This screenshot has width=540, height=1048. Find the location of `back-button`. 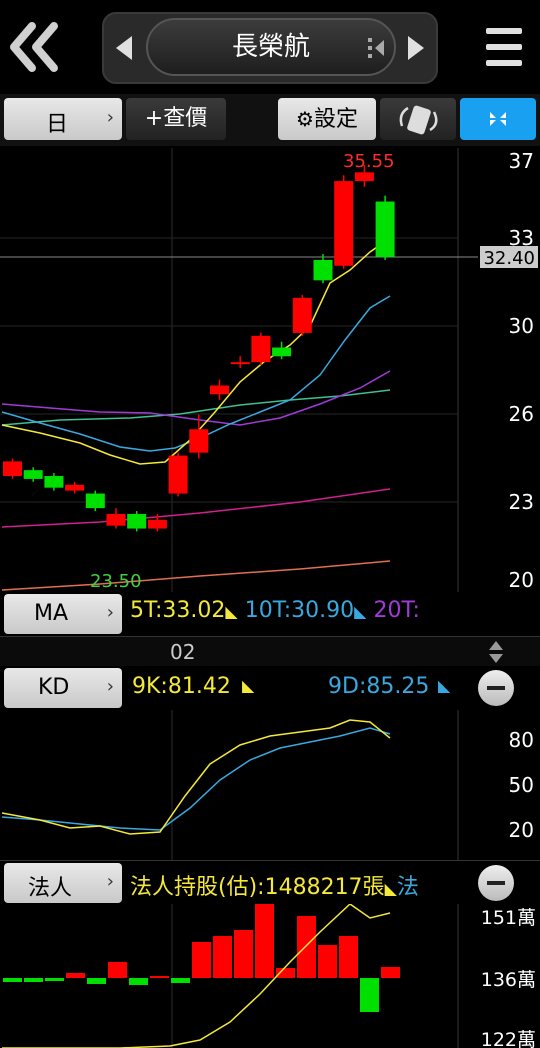

back-button is located at coordinates (34, 47).